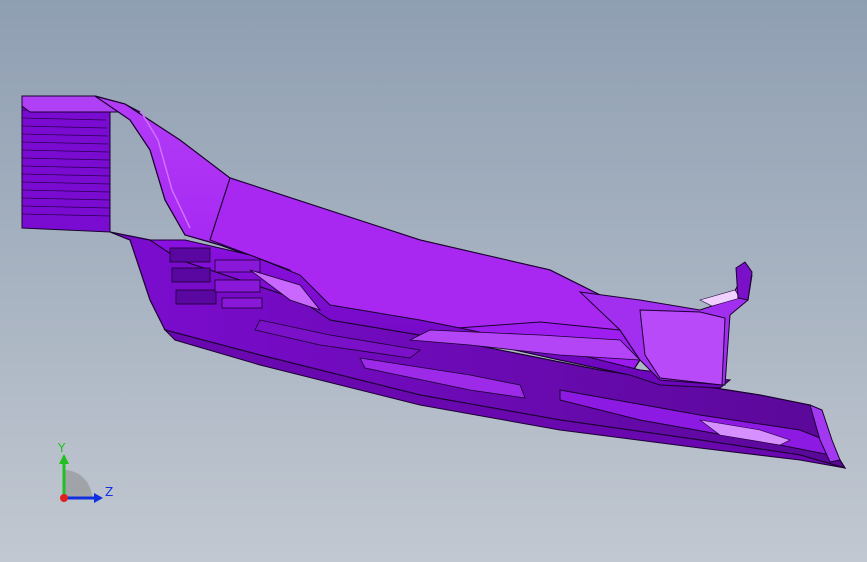 Image resolution: width=867 pixels, height=562 pixels. I want to click on x-axis-origin-icon, so click(64, 498).